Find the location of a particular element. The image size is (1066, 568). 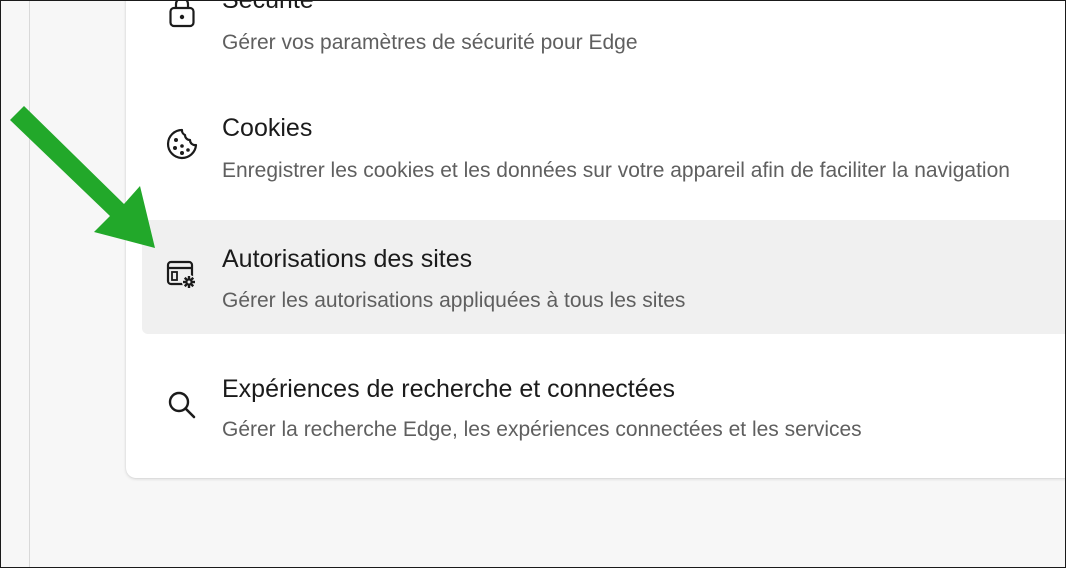

green-arrow-icon is located at coordinates (82, 177).